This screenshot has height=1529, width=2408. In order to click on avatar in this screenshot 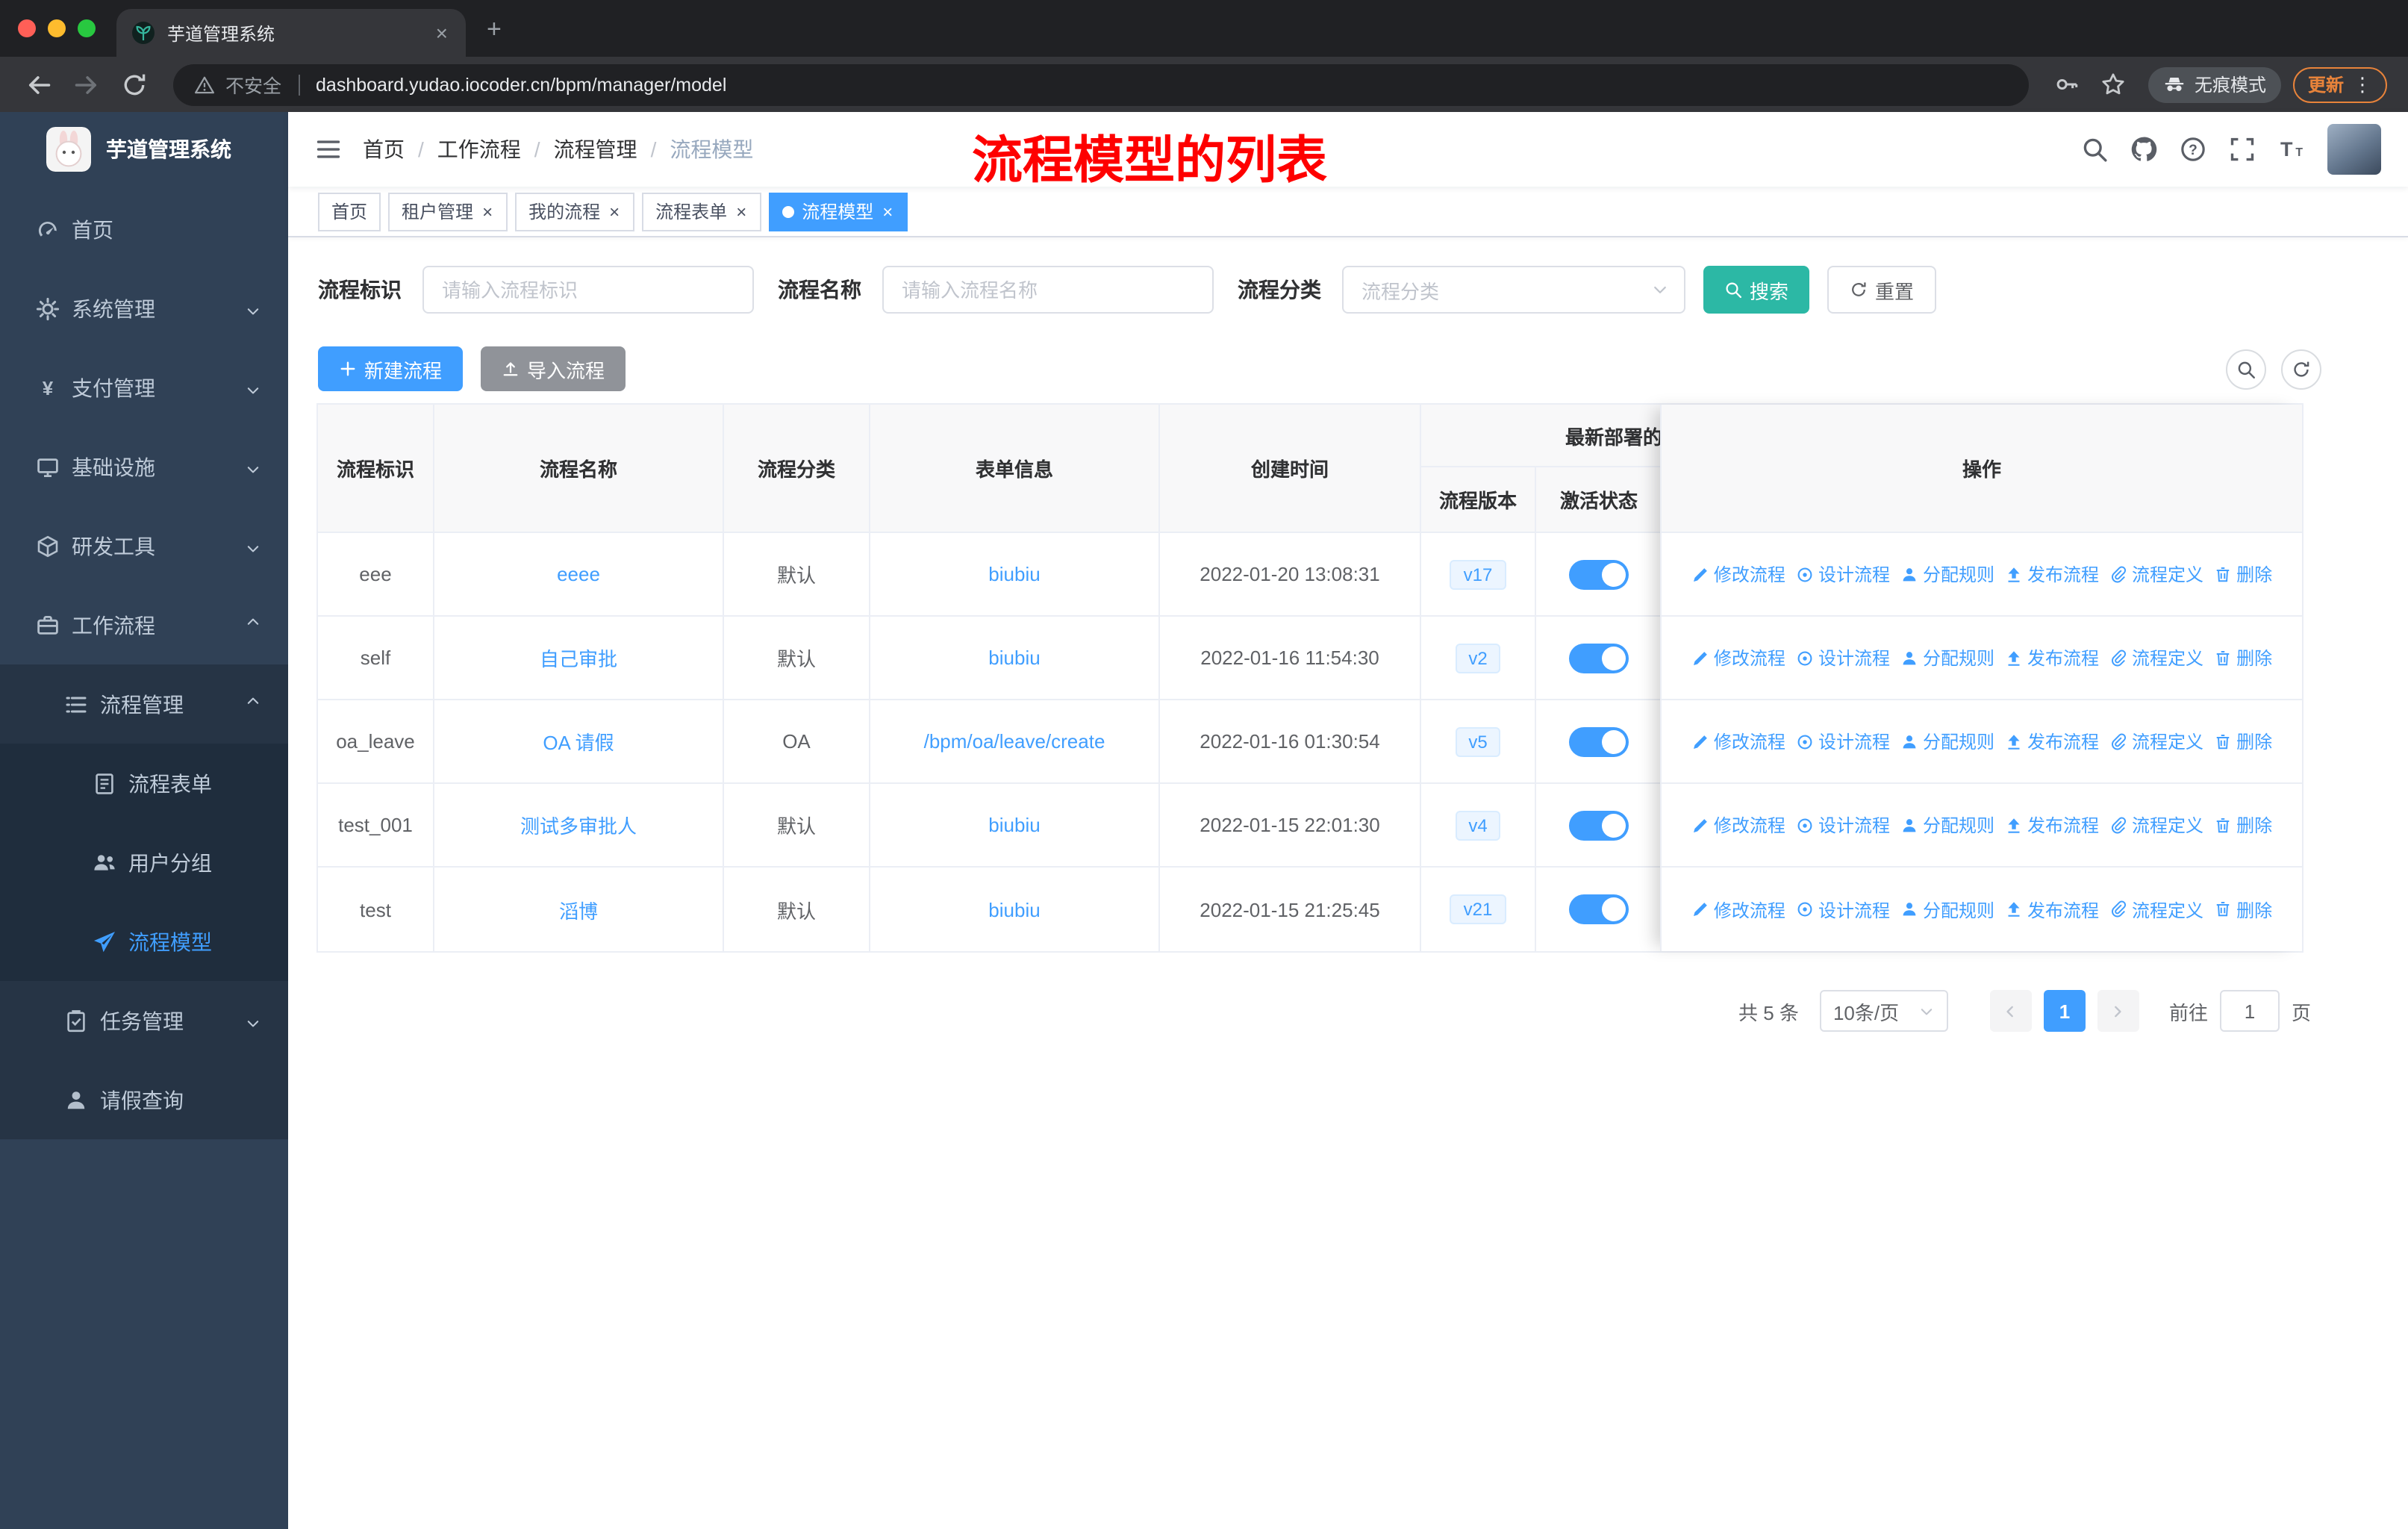, I will do `click(2354, 149)`.